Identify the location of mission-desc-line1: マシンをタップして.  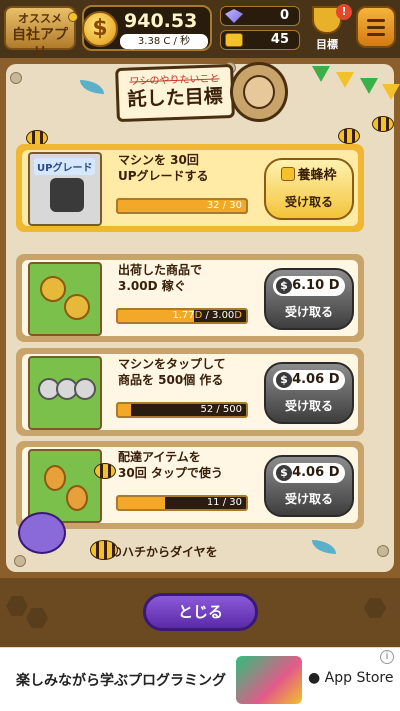
(172, 364).